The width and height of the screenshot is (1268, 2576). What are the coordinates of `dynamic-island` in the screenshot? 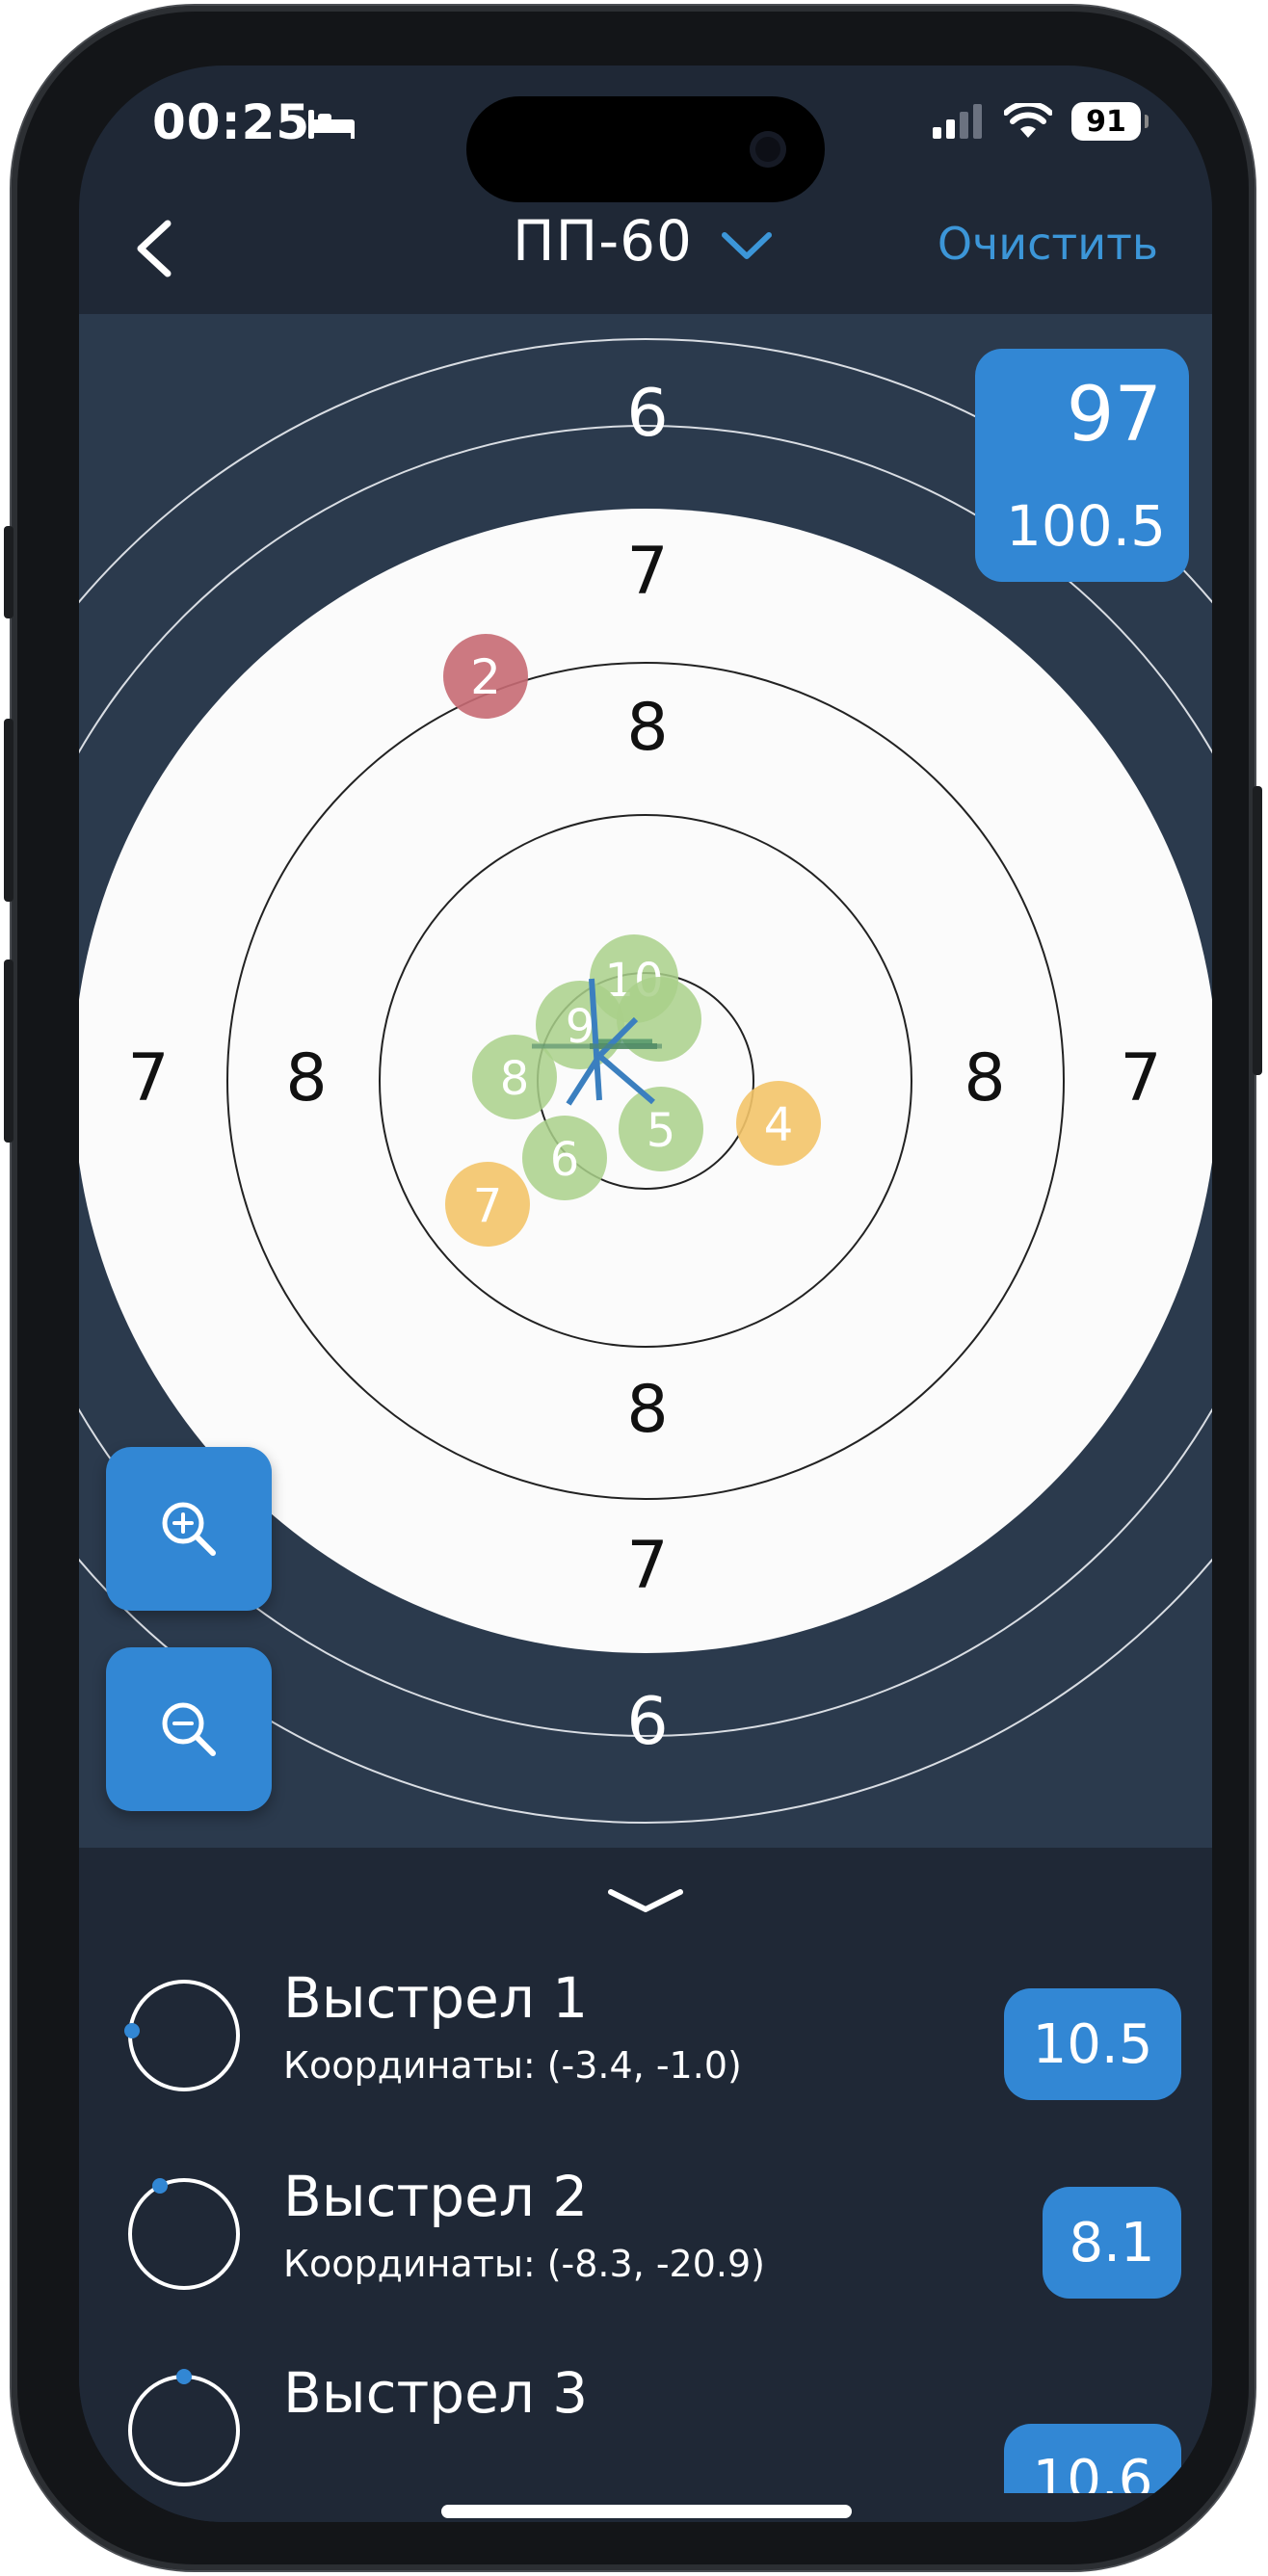 It's located at (645, 149).